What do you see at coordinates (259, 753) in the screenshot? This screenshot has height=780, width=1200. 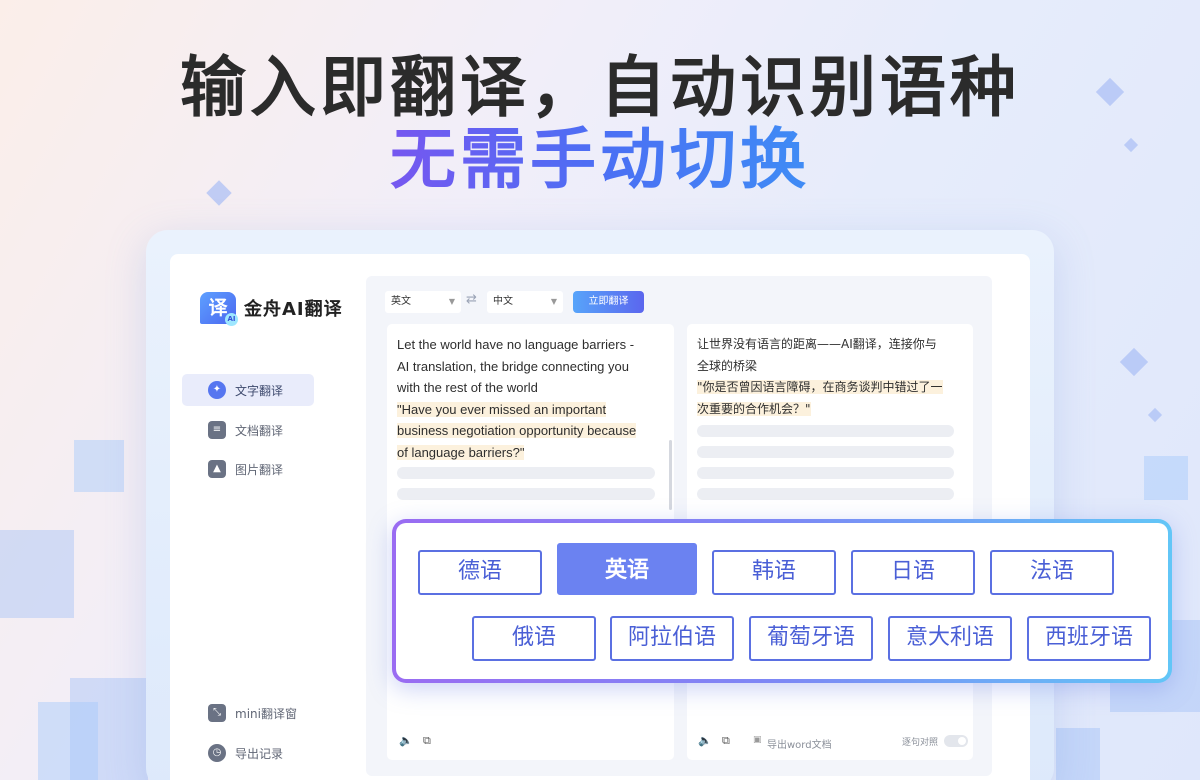 I see `sidebar-item-label: 导出记录` at bounding box center [259, 753].